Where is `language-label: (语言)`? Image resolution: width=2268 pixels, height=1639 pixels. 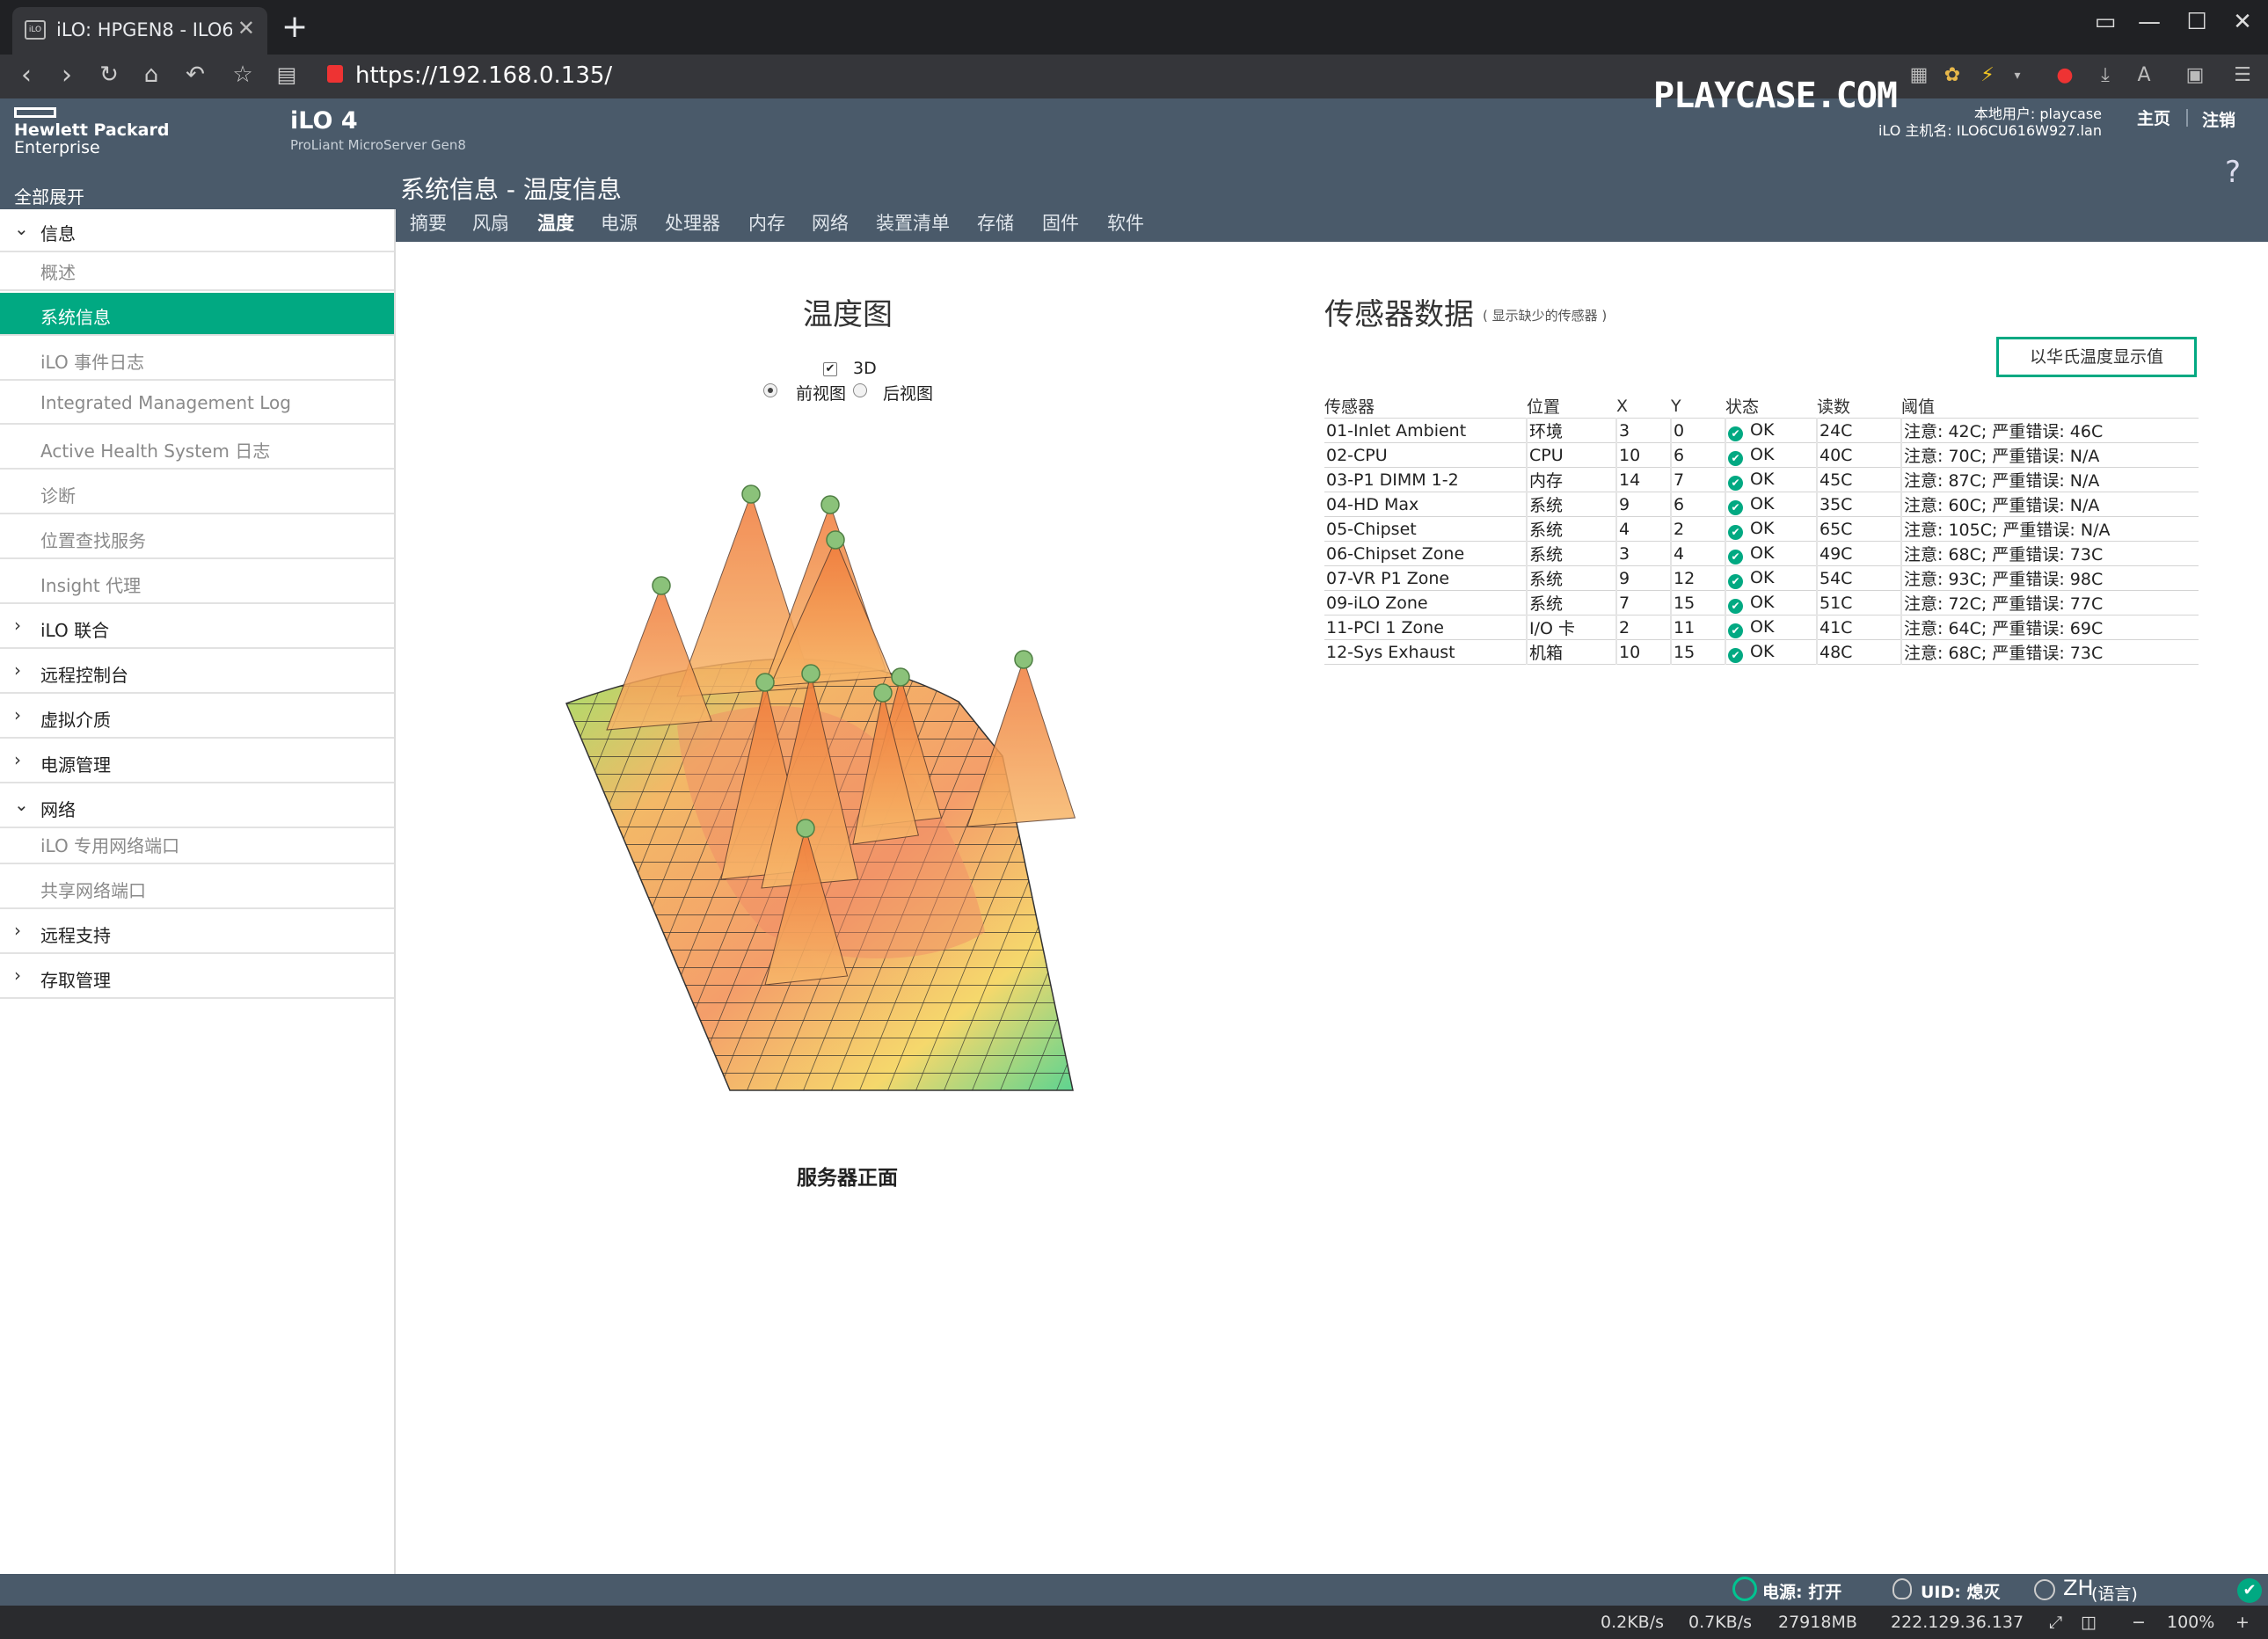 language-label: (语言) is located at coordinates (2114, 1593).